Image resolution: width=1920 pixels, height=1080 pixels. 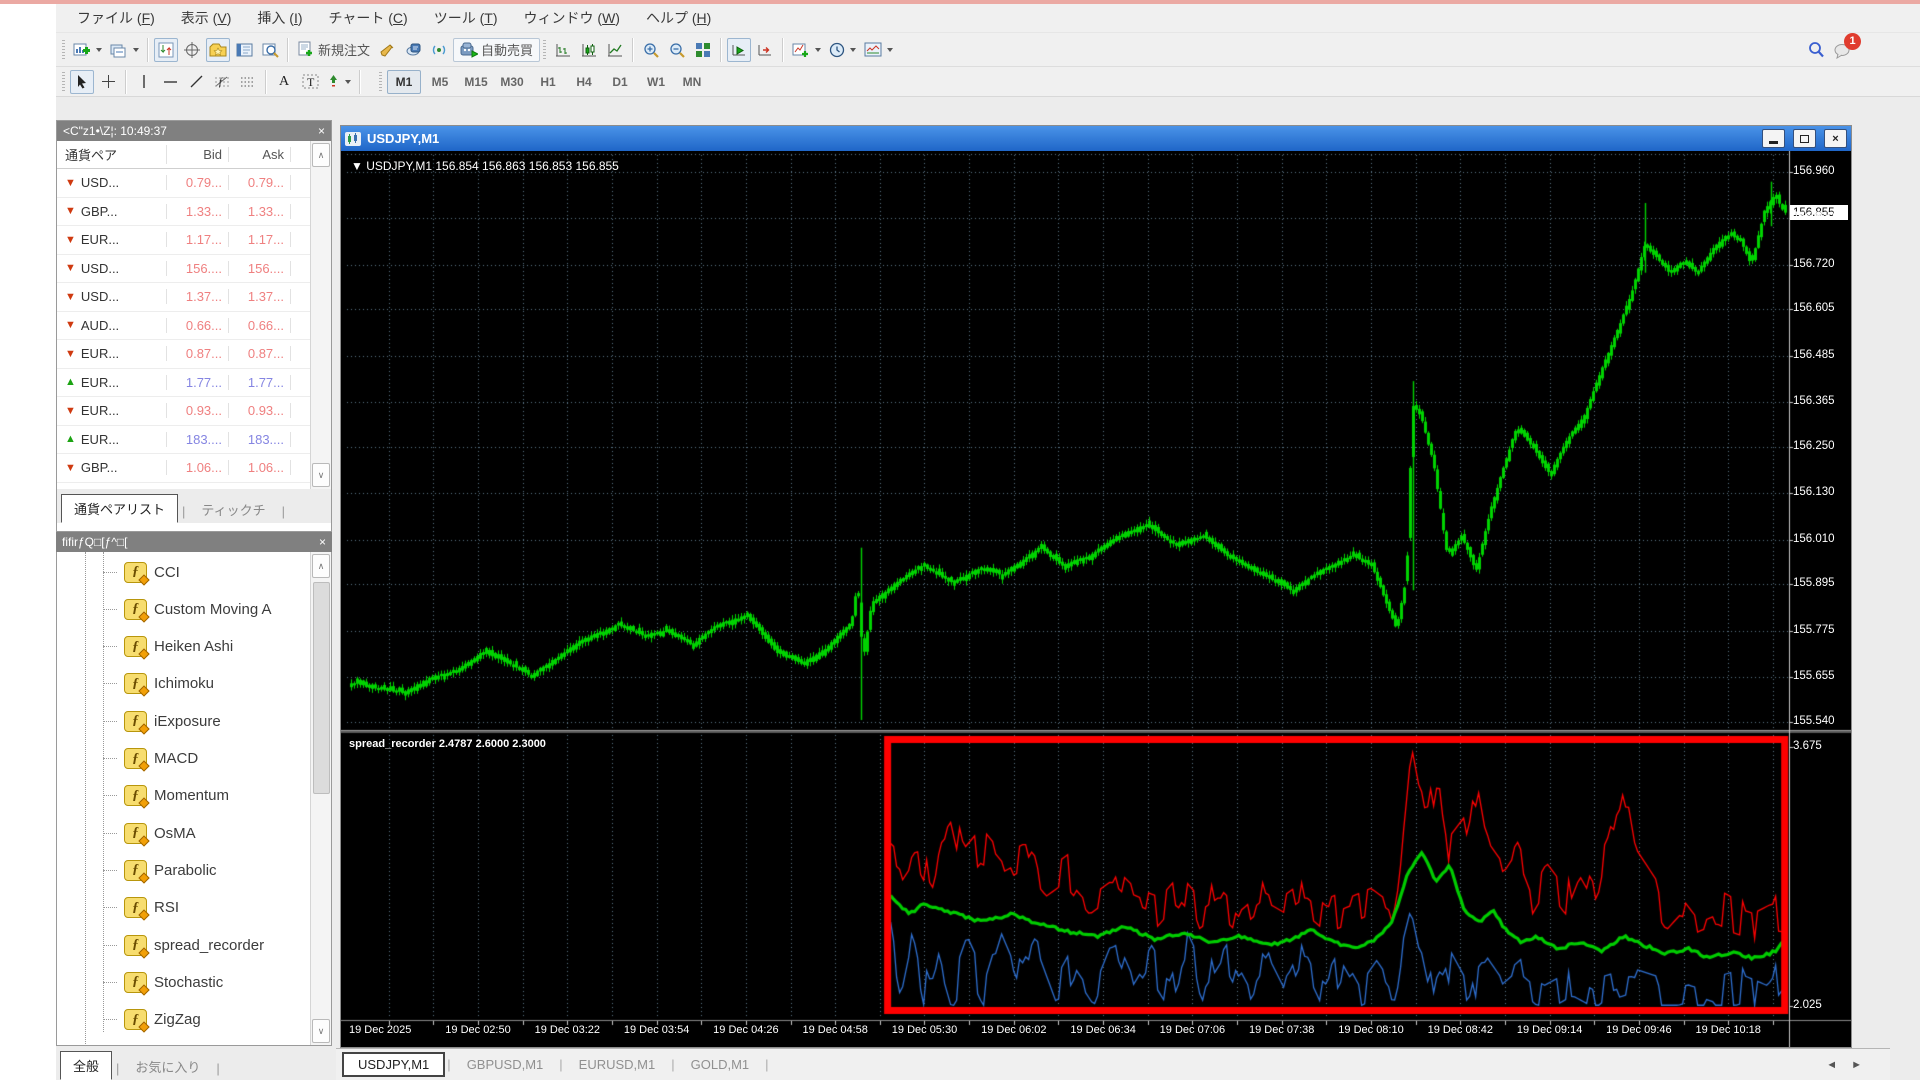 What do you see at coordinates (152, 1020) in the screenshot?
I see `navigator-item-zigzag: ƒ ZigZag` at bounding box center [152, 1020].